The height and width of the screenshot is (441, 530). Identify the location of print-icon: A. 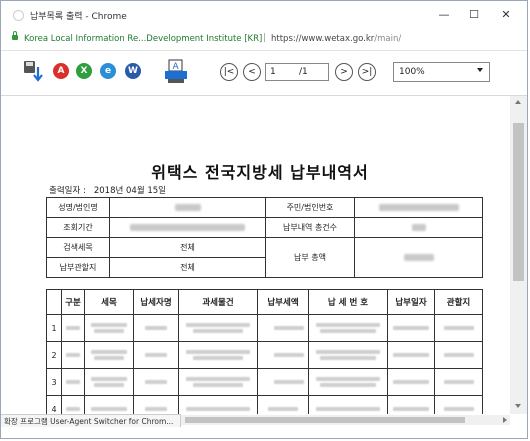
(176, 72).